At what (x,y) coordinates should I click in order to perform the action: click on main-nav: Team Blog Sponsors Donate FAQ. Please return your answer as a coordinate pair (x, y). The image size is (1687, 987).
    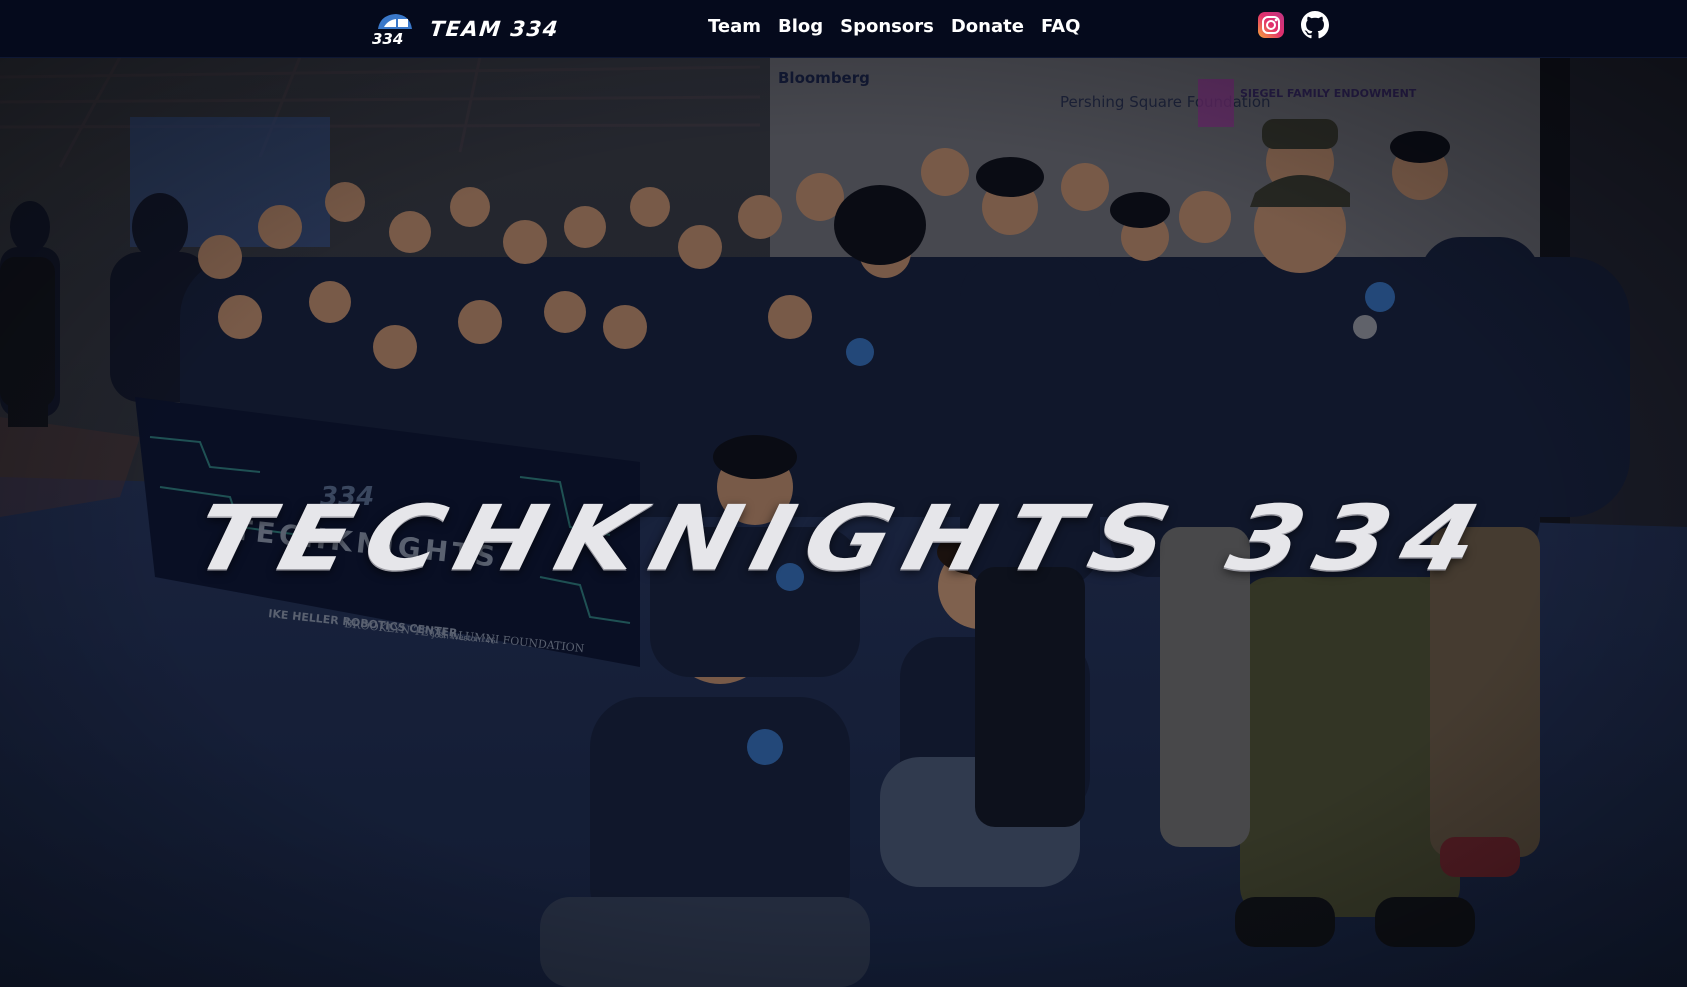
    Looking at the image, I should click on (894, 27).